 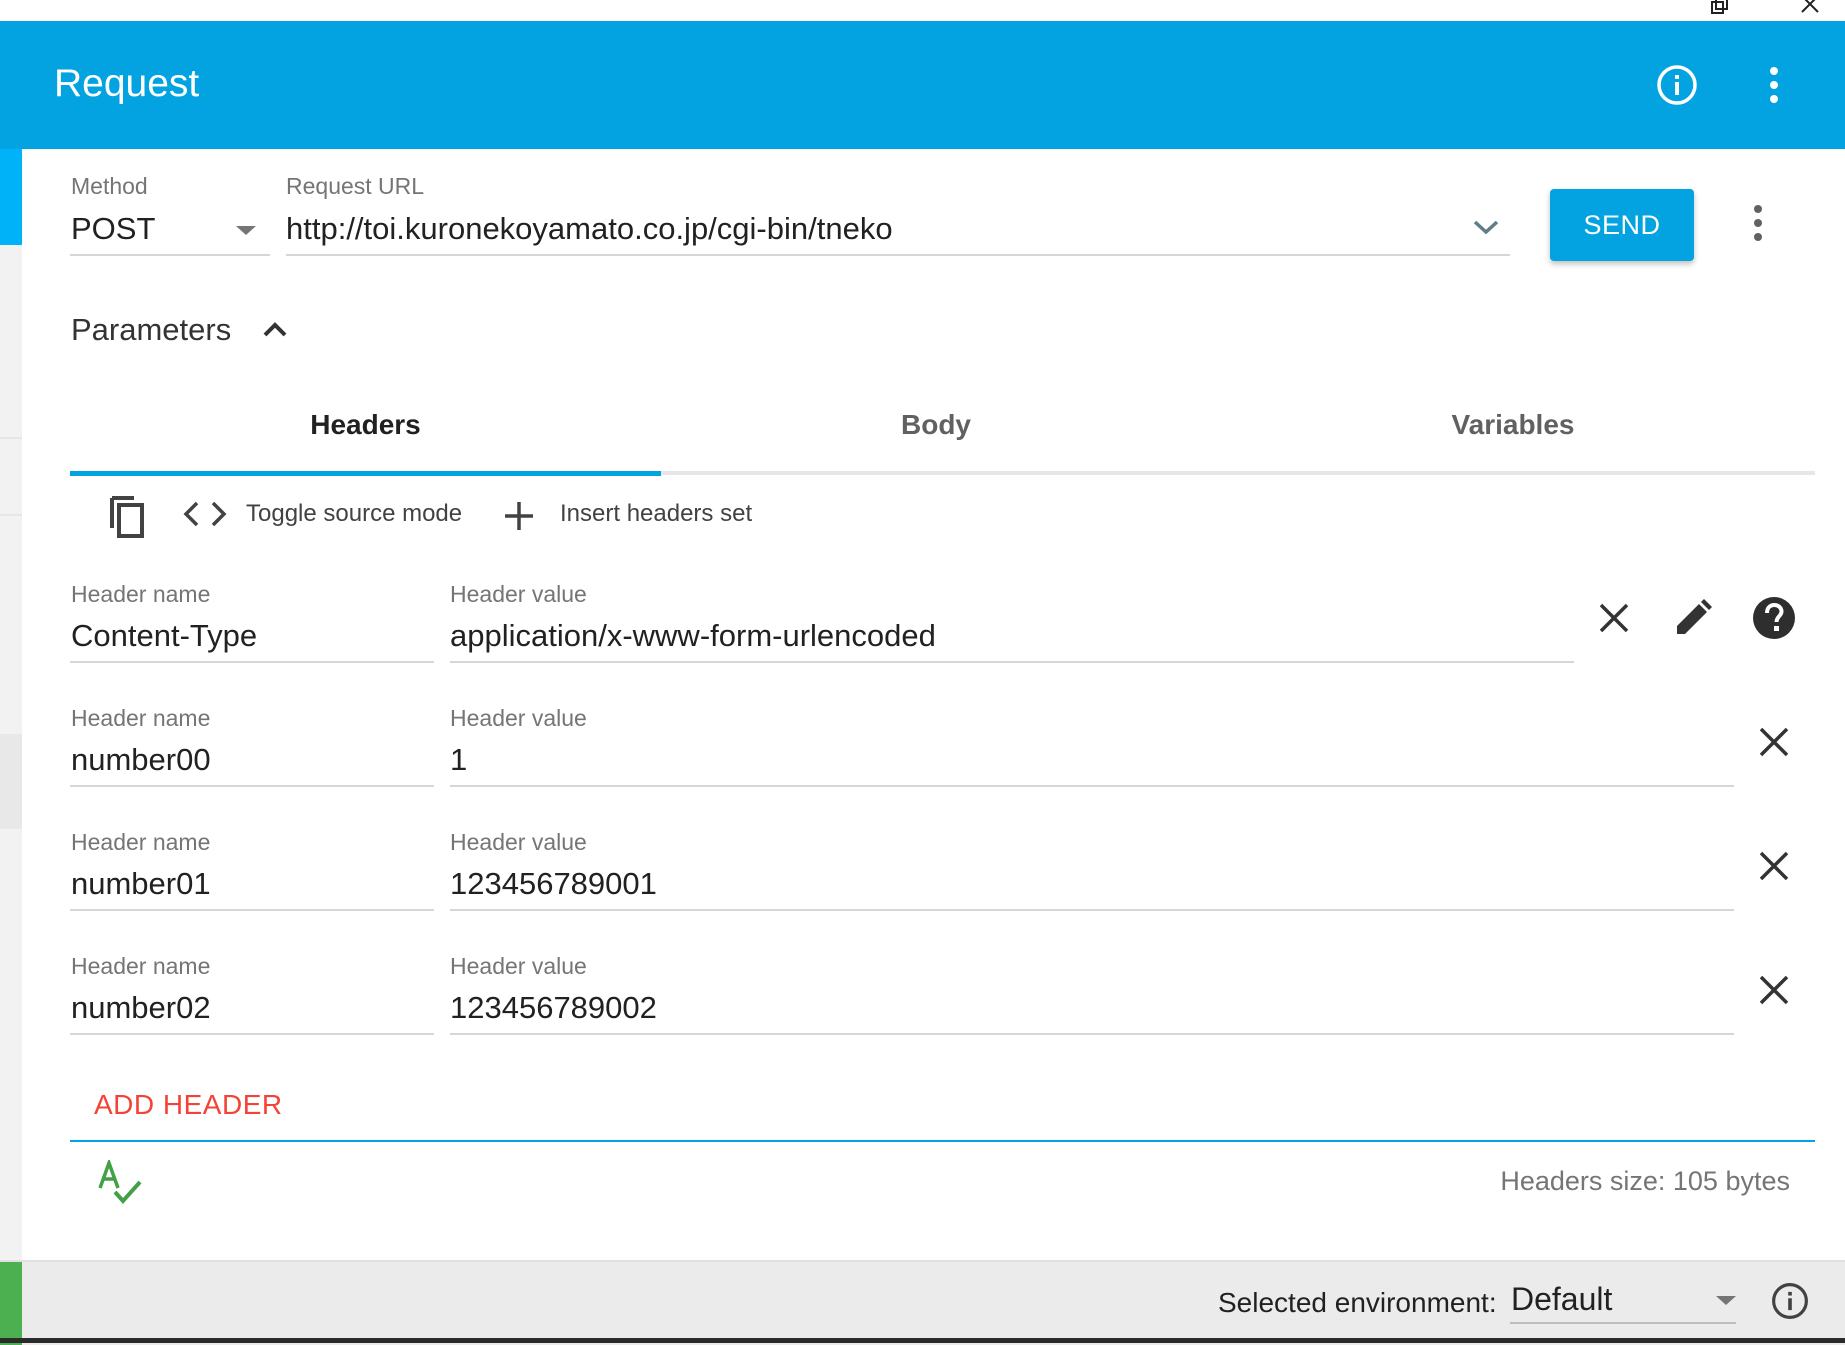 I want to click on tab-body: Body, so click(x=936, y=425).